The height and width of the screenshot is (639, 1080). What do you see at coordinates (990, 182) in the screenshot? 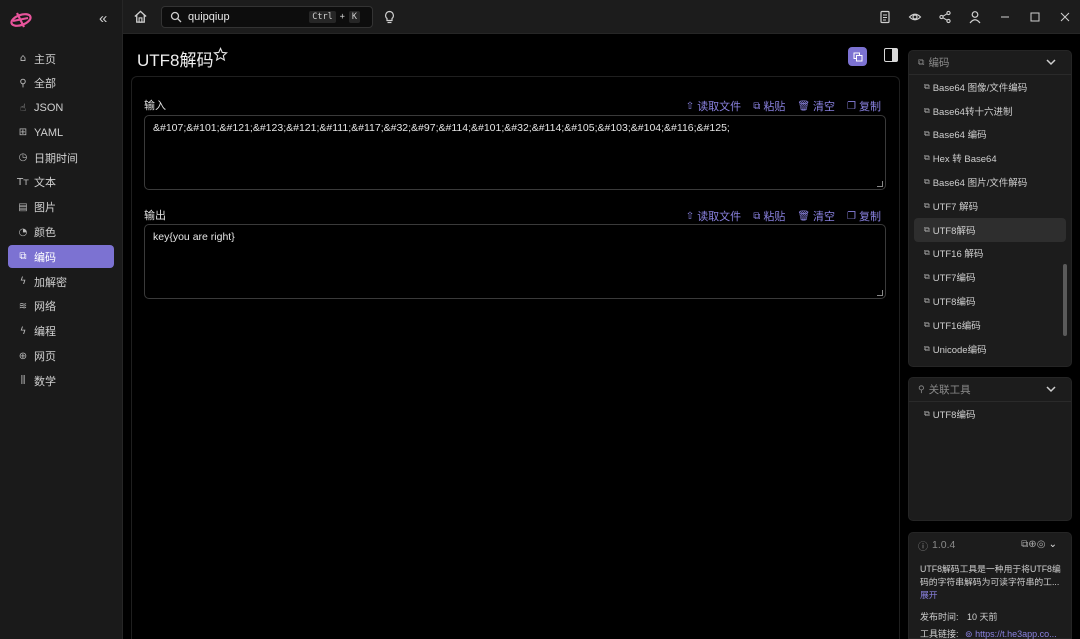
I see `encode-tool-item: ⧉ Base64 图片/文件解码` at bounding box center [990, 182].